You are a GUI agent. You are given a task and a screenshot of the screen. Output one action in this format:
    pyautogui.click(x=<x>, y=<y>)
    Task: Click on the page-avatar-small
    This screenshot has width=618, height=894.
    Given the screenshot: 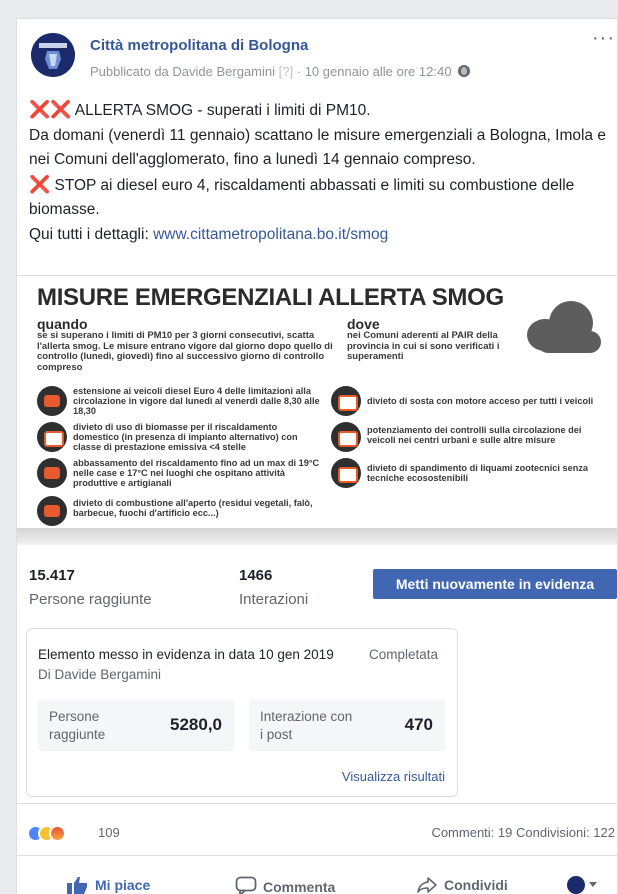 What is the action you would take?
    pyautogui.click(x=576, y=885)
    